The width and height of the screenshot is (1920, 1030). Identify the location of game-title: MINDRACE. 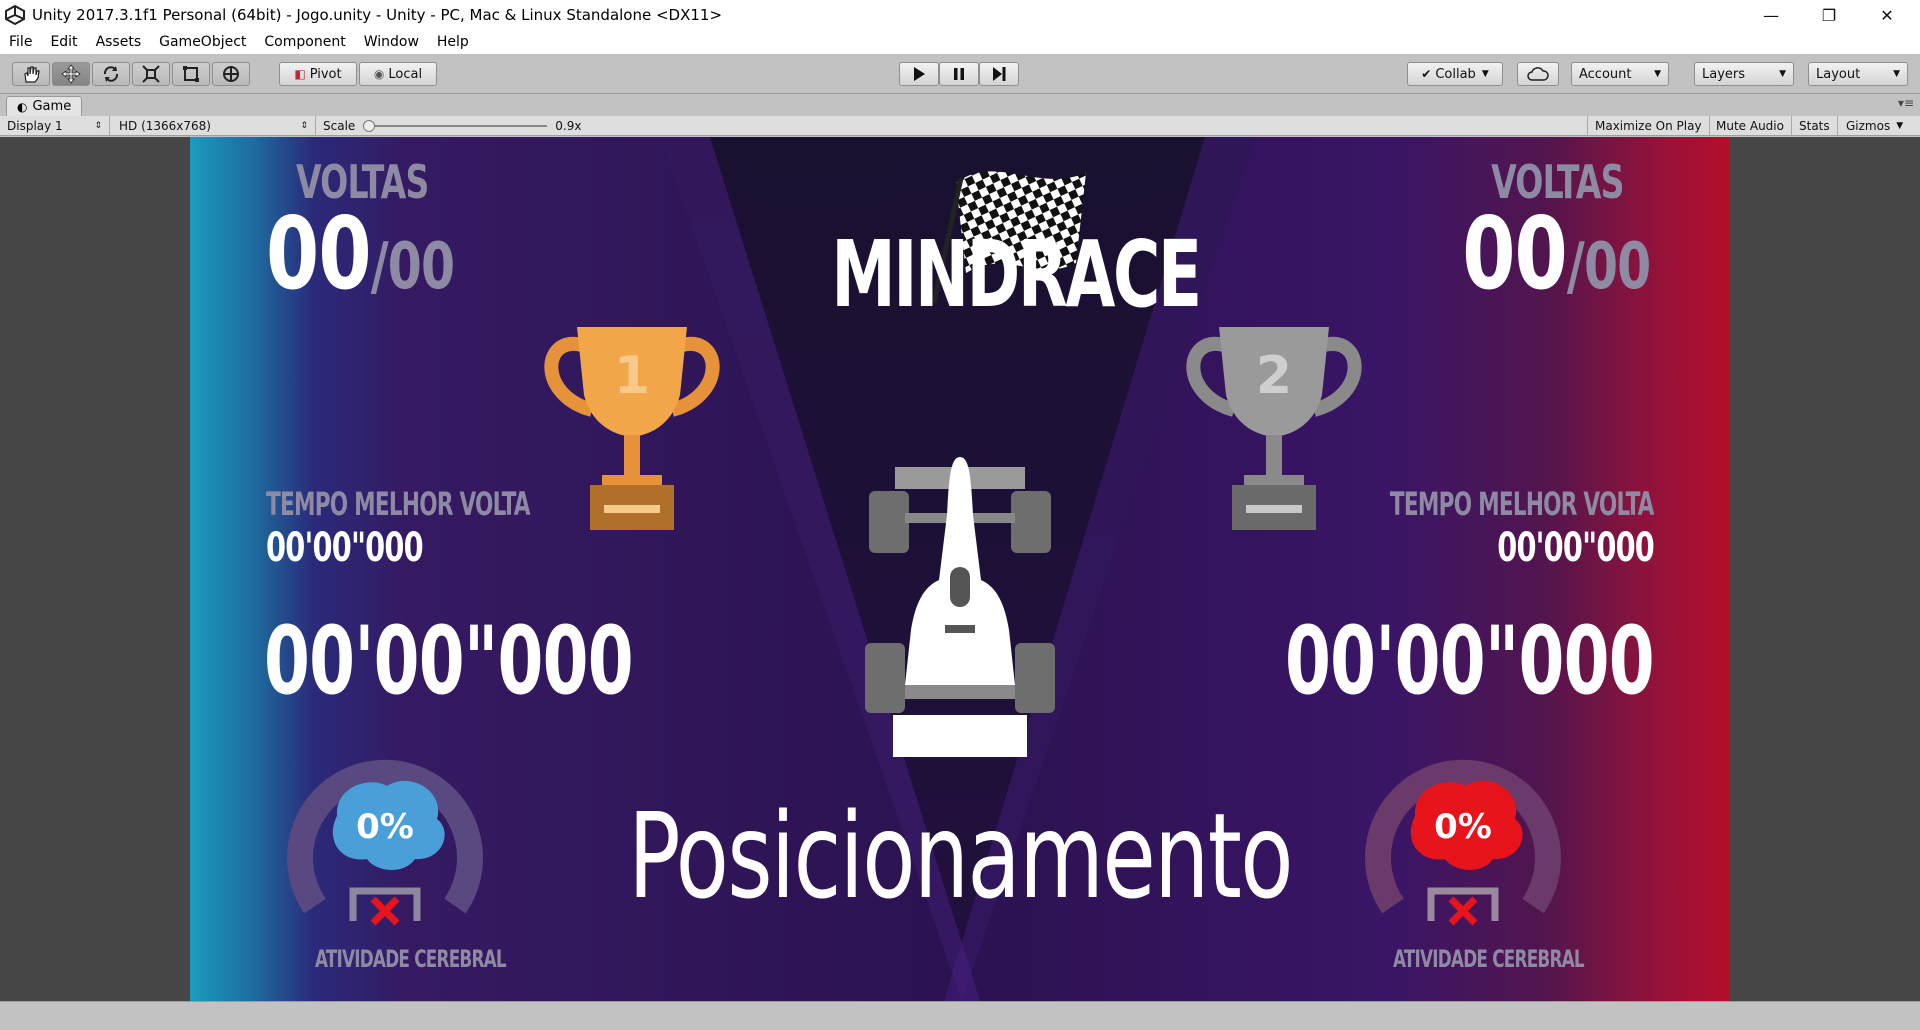
(1016, 274).